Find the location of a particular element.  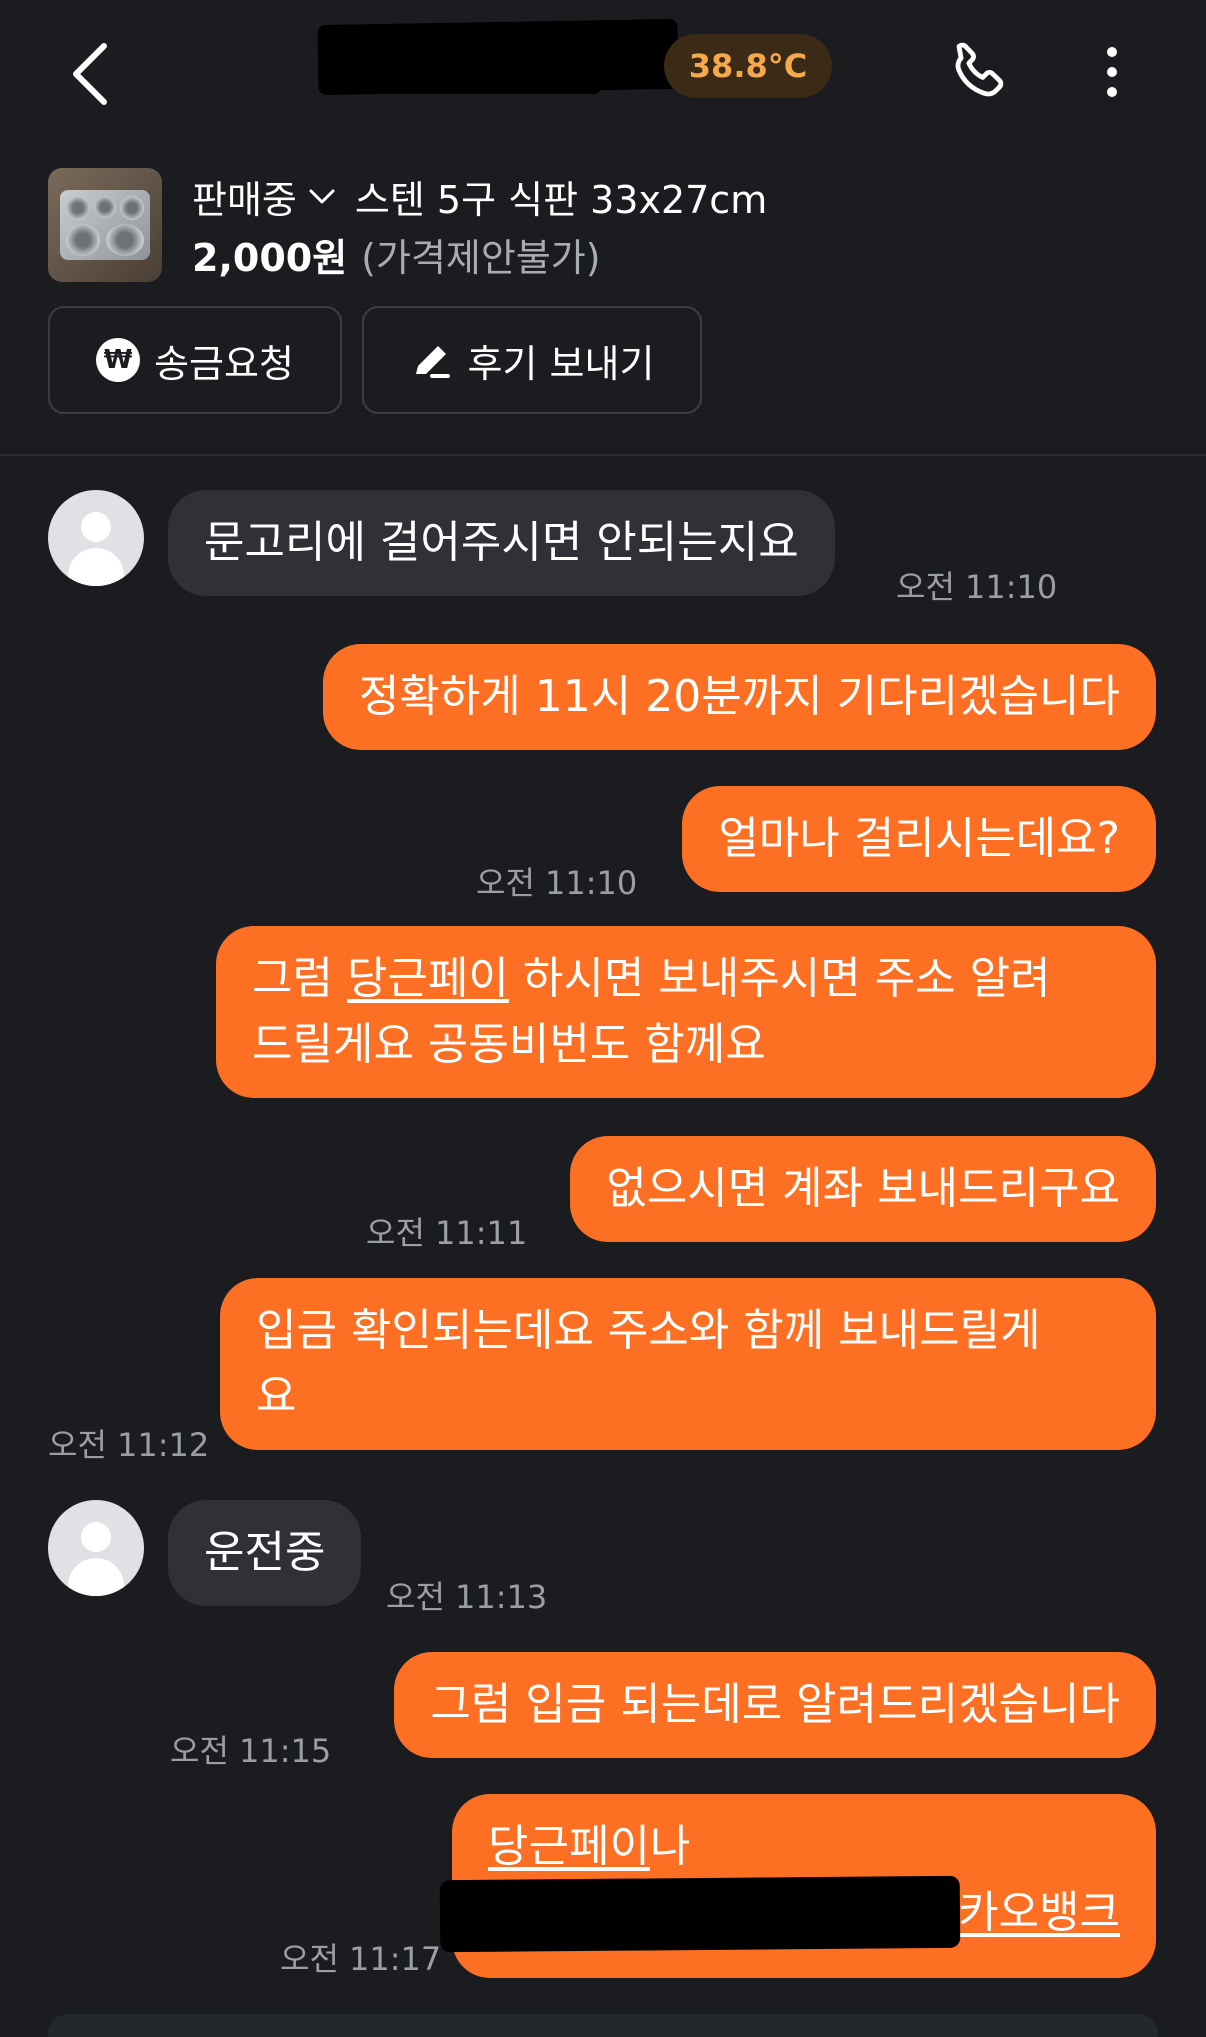

redacted-account-info is located at coordinates (700, 1914).